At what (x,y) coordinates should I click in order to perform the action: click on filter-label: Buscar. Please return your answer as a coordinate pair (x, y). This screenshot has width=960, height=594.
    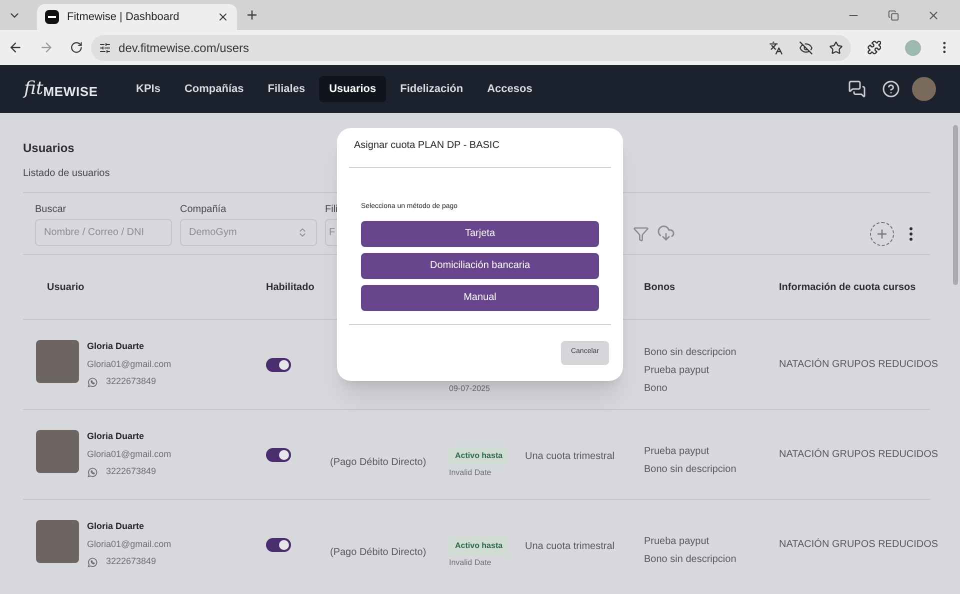
    Looking at the image, I should click on (50, 210).